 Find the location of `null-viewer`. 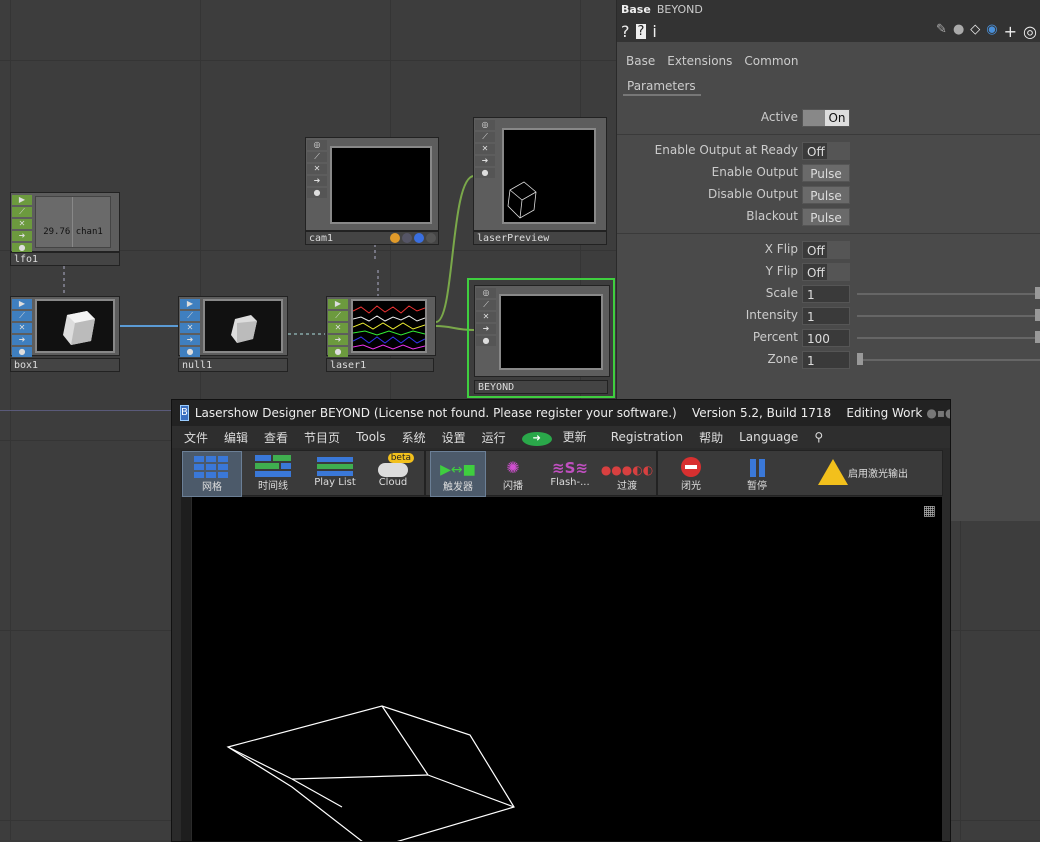

null-viewer is located at coordinates (243, 326).